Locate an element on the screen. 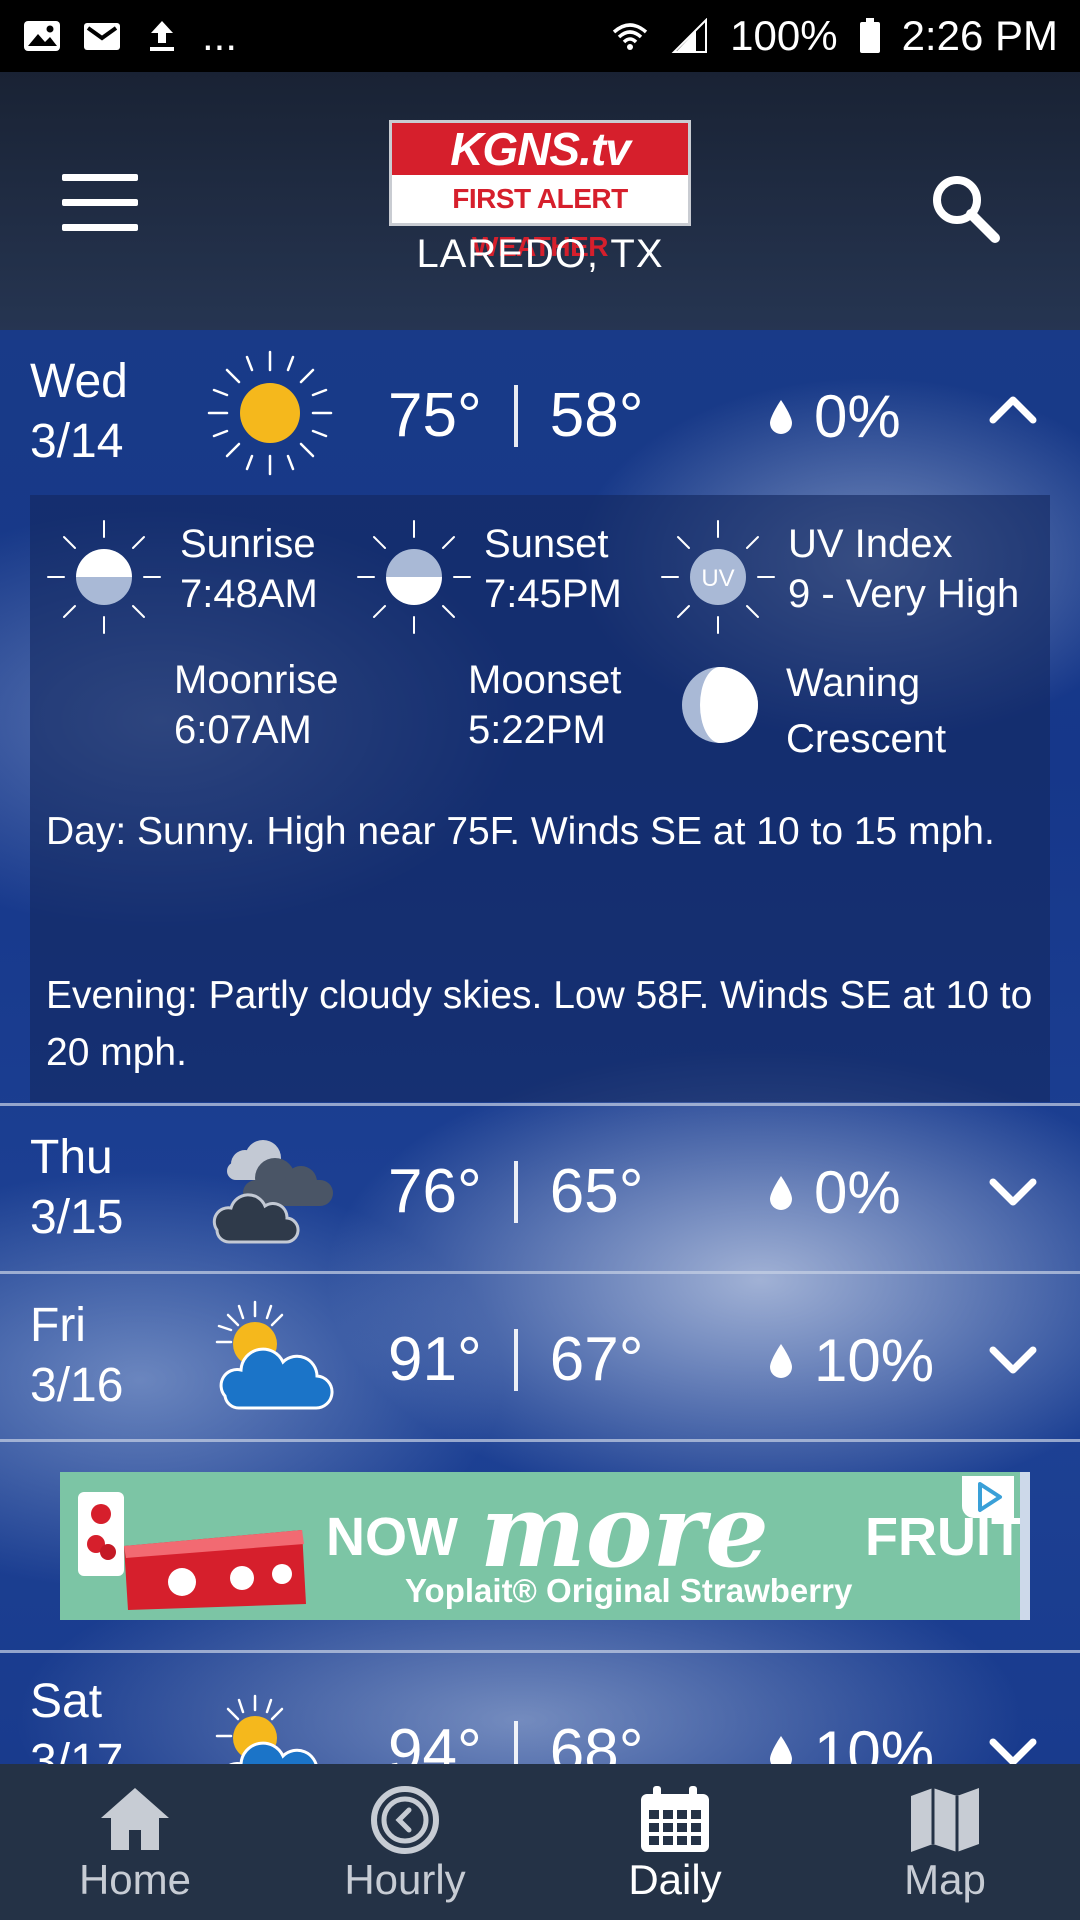  day-row-fri: Fri 3/16 91° 67° 10% is located at coordinates (540, 1358).